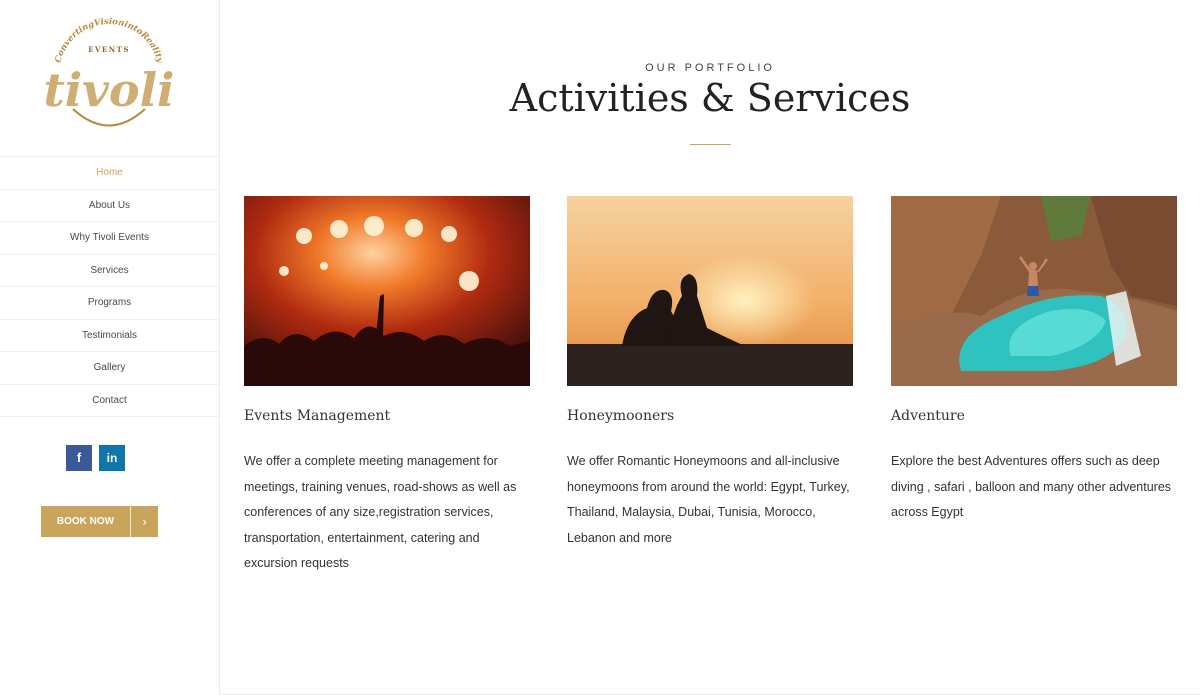 The width and height of the screenshot is (1200, 695). Describe the element at coordinates (109, 173) in the screenshot. I see `nav-item-home: Home` at that location.